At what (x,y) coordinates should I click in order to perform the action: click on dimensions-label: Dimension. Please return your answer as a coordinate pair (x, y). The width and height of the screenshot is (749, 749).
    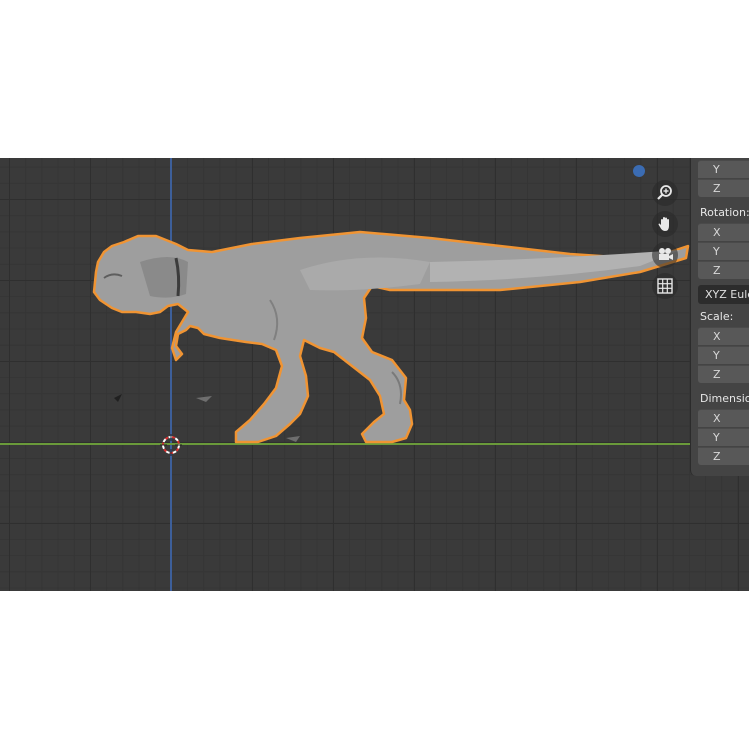
    Looking at the image, I should click on (724, 398).